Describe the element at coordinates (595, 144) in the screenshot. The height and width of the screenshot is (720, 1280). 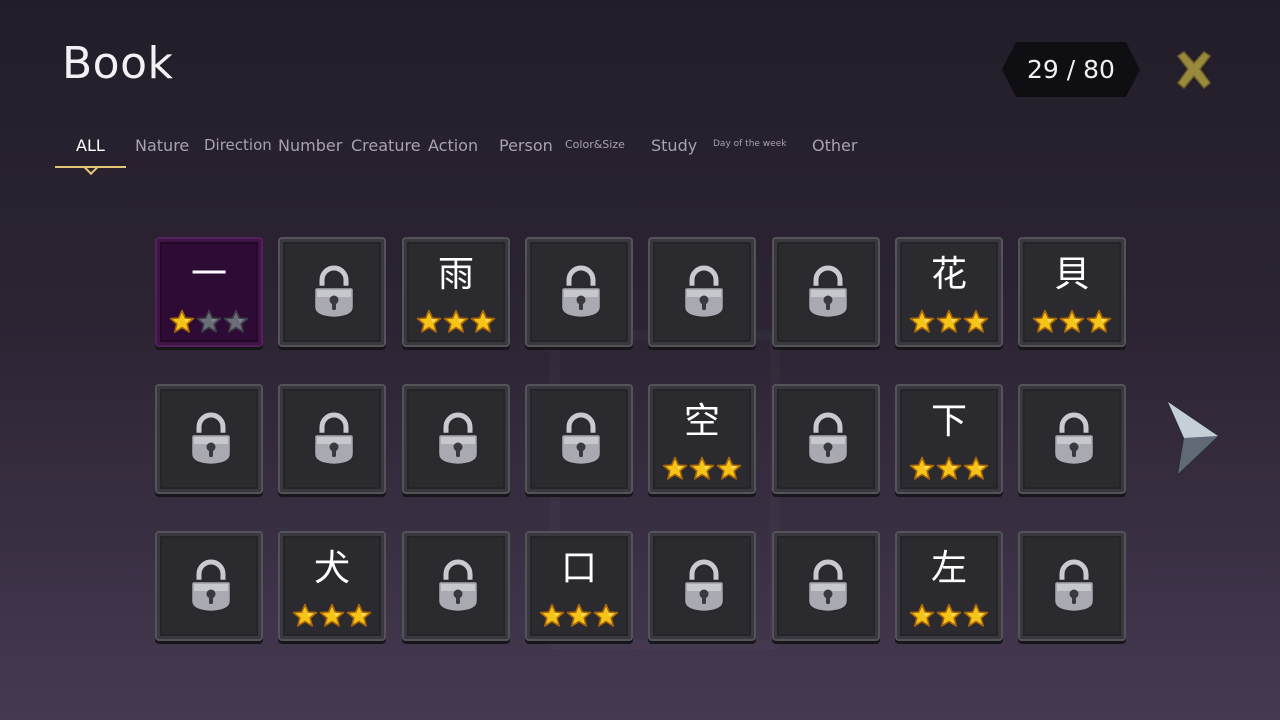
I see `tab-color-size: Color&Size` at that location.